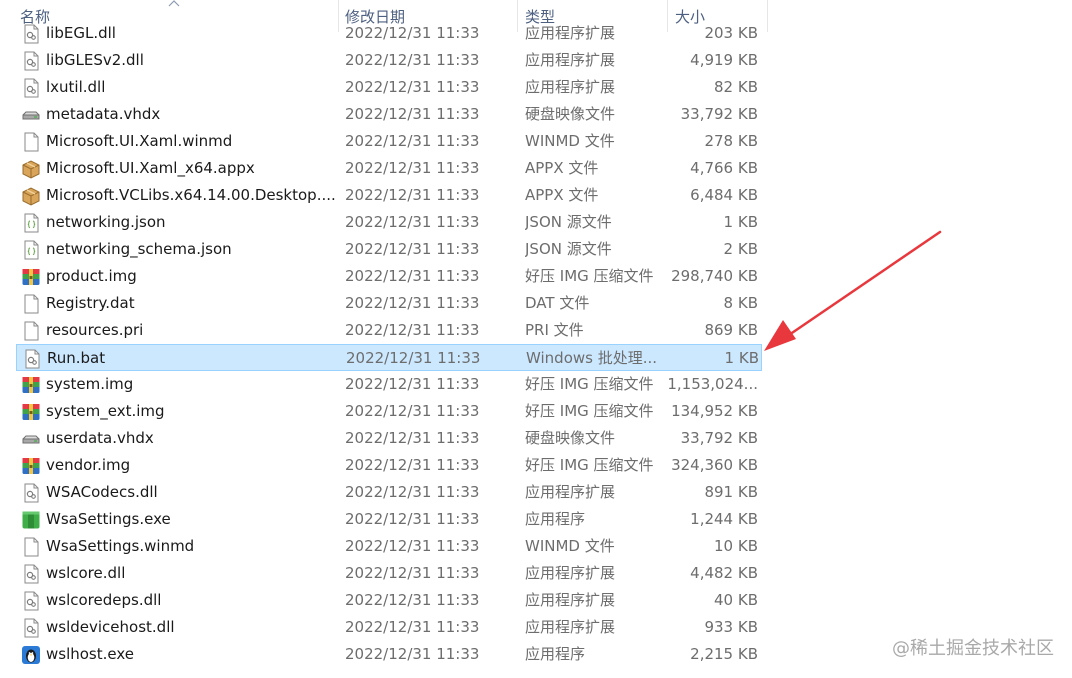  What do you see at coordinates (853, 290) in the screenshot?
I see `annotation-arrow` at bounding box center [853, 290].